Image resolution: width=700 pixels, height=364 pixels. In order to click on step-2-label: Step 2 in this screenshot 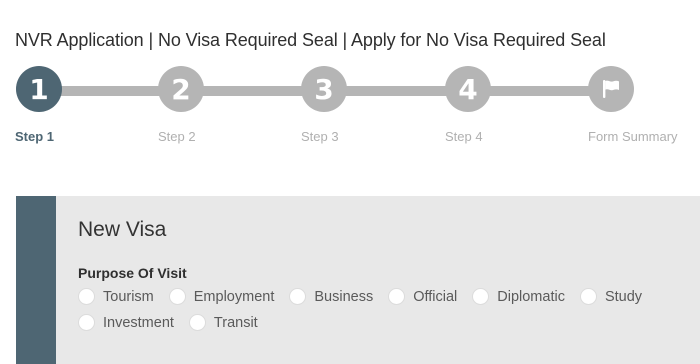, I will do `click(177, 136)`.